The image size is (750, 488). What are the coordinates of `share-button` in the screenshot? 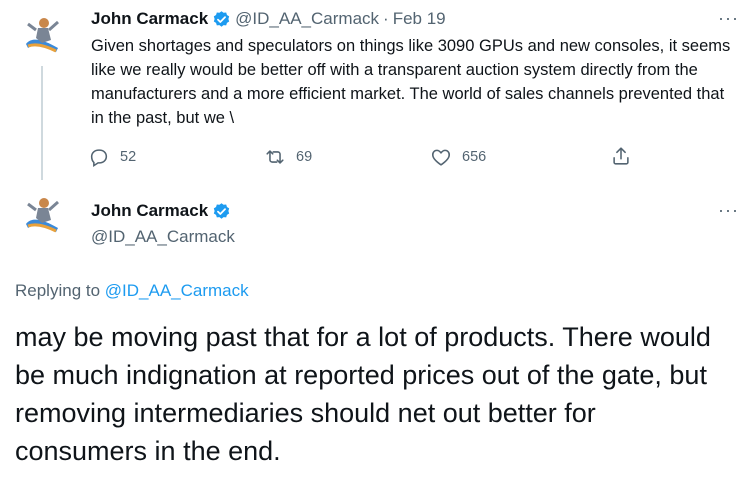 It's located at (626, 156).